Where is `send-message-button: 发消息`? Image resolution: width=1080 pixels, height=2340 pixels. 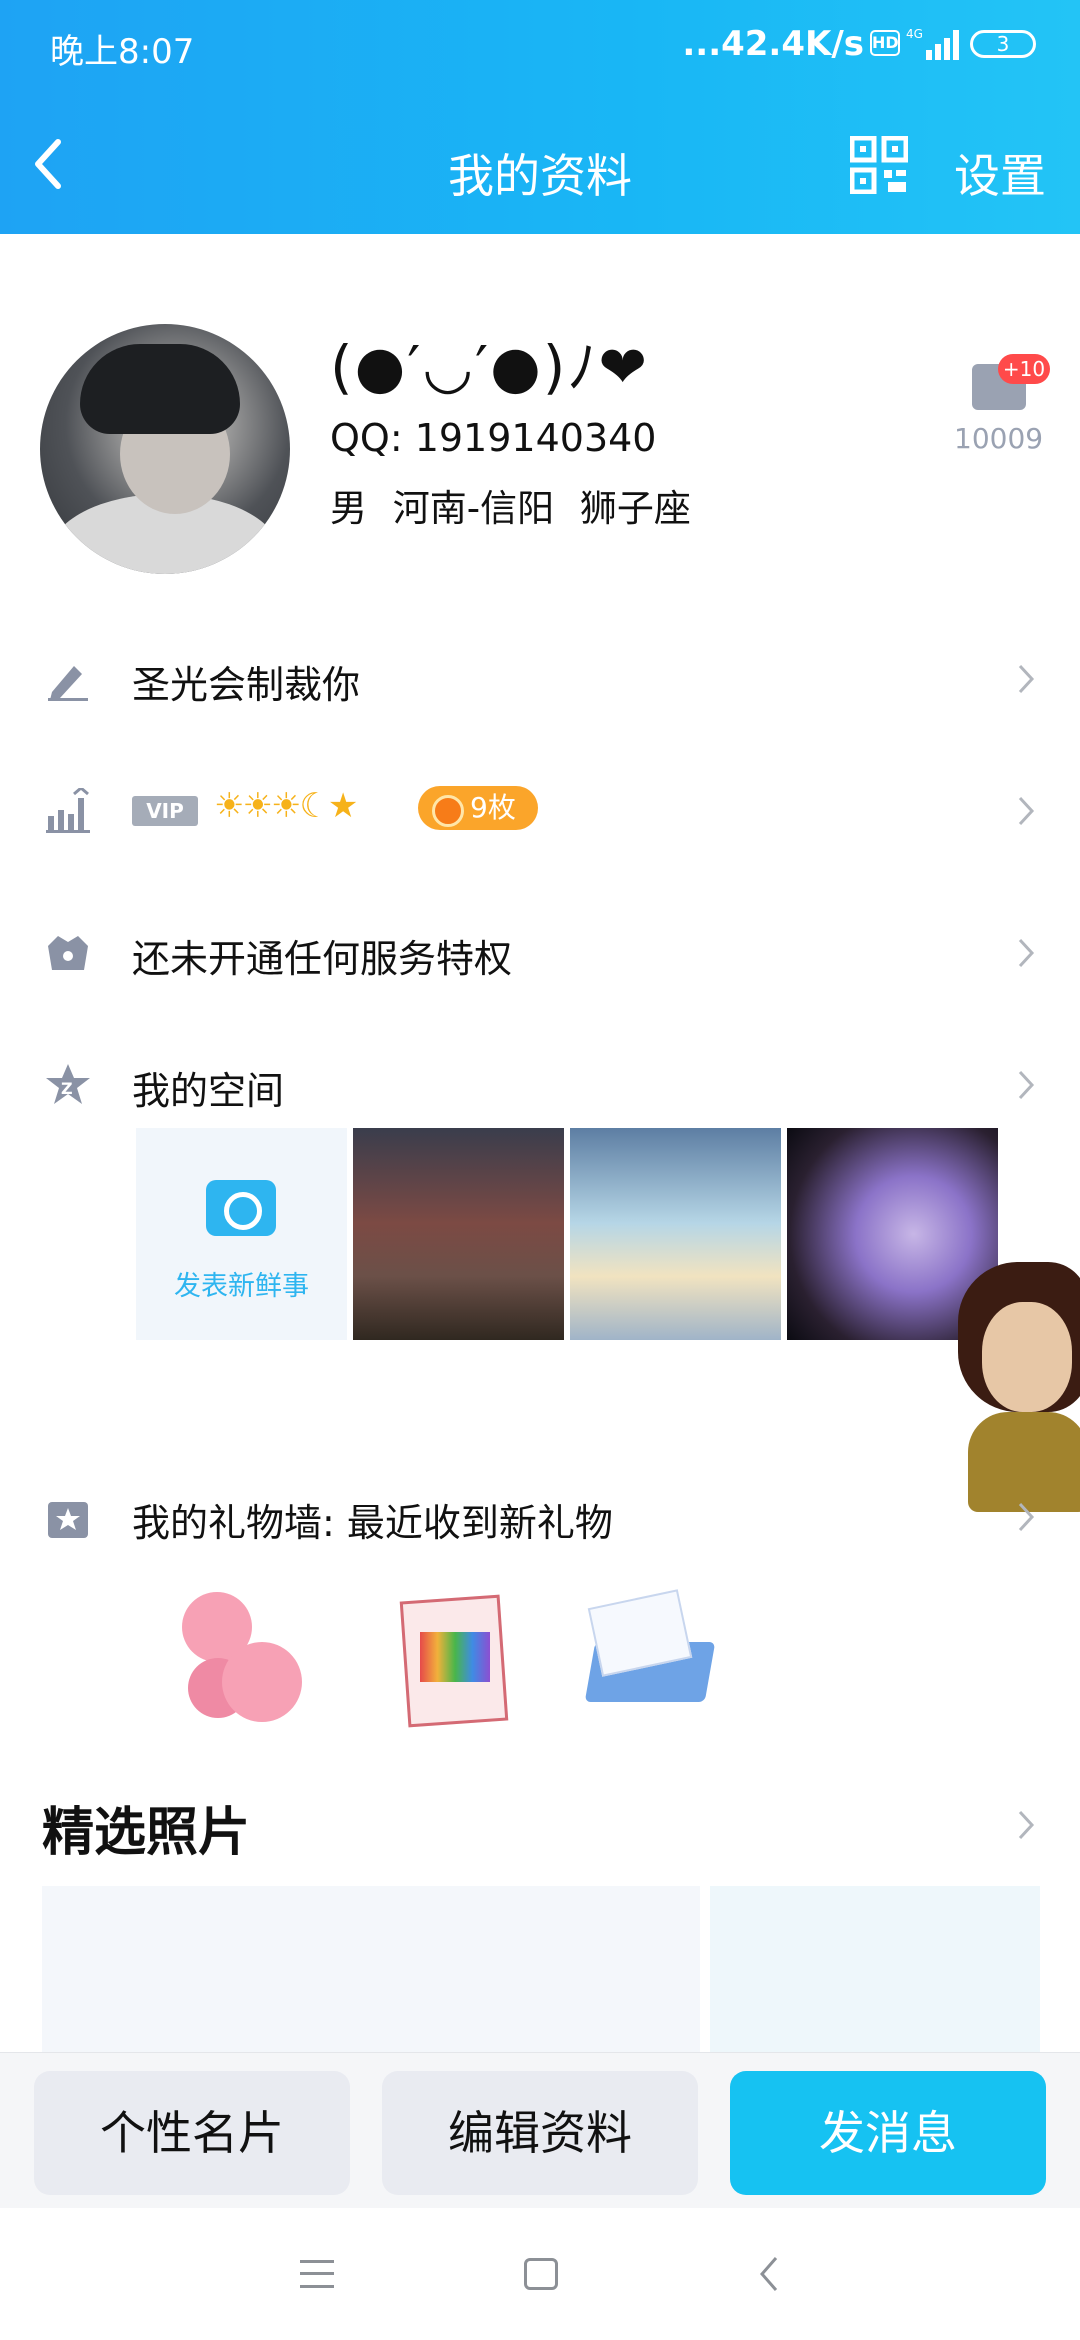
send-message-button: 发消息 is located at coordinates (888, 2133).